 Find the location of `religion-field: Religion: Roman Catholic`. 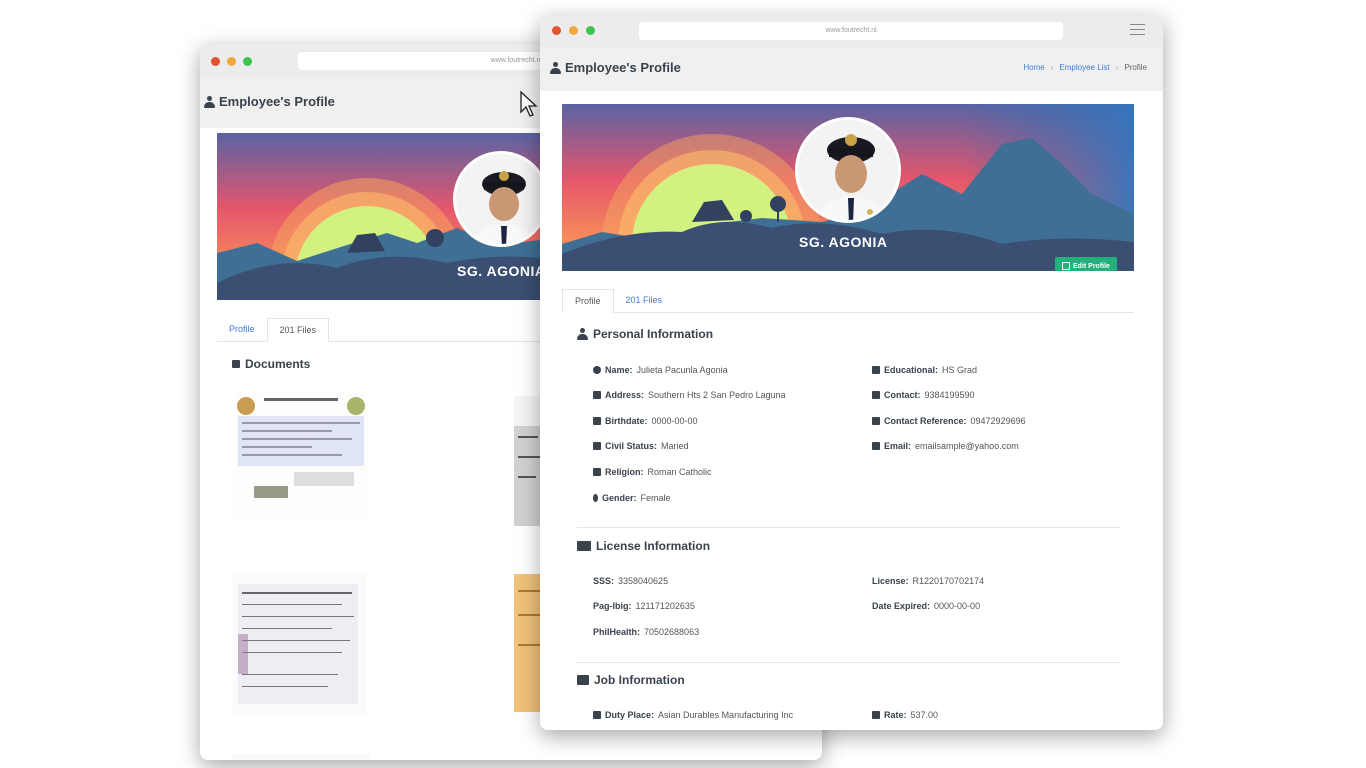

religion-field: Religion: Roman Catholic is located at coordinates (652, 472).